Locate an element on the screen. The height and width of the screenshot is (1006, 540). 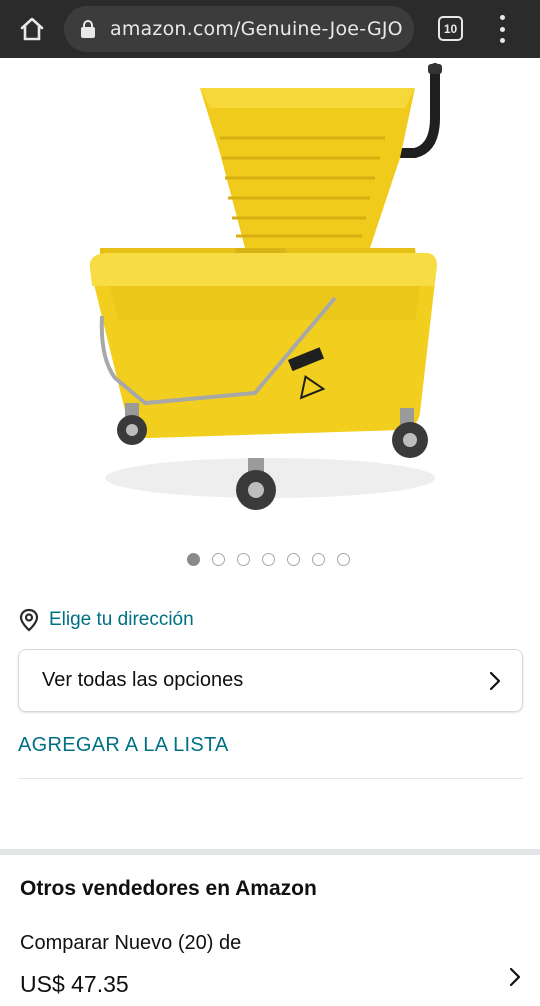
choose-address-label: Elige tu dirección is located at coordinates (121, 619).